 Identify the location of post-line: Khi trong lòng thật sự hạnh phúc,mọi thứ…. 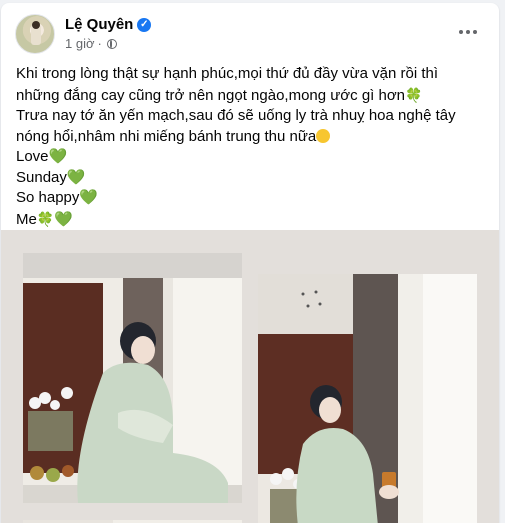
(227, 73).